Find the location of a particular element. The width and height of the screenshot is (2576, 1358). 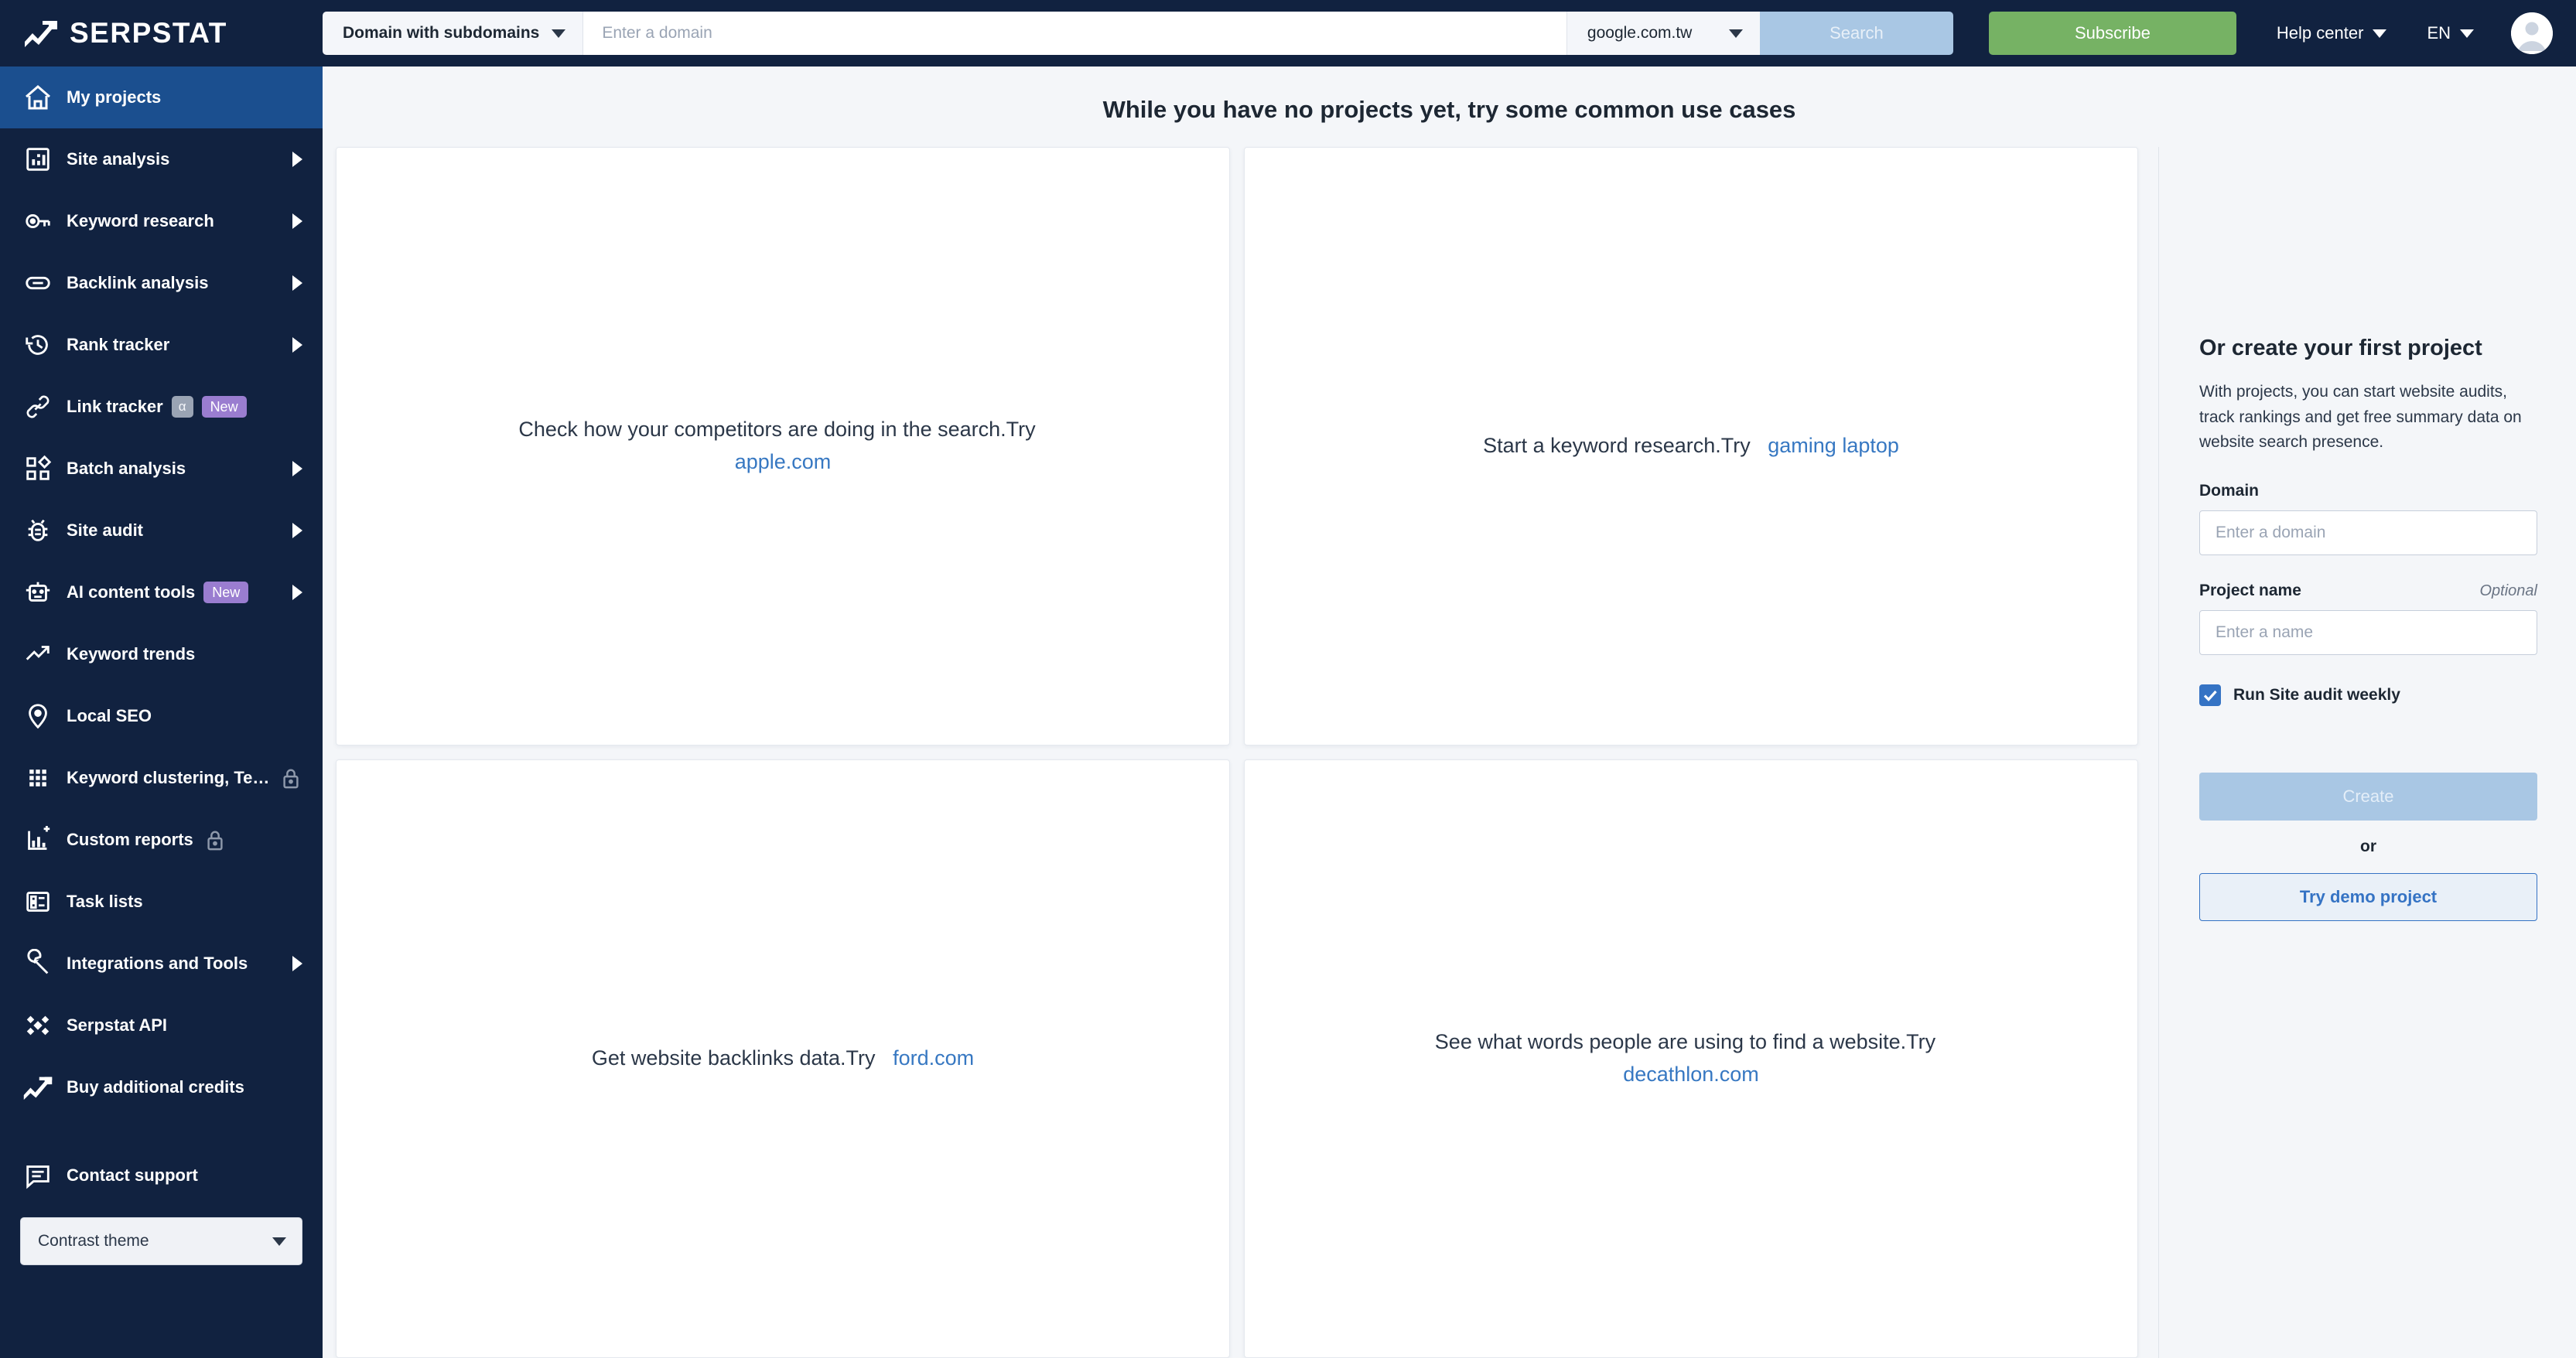

use-case-link: gaming laptop is located at coordinates (1833, 445).